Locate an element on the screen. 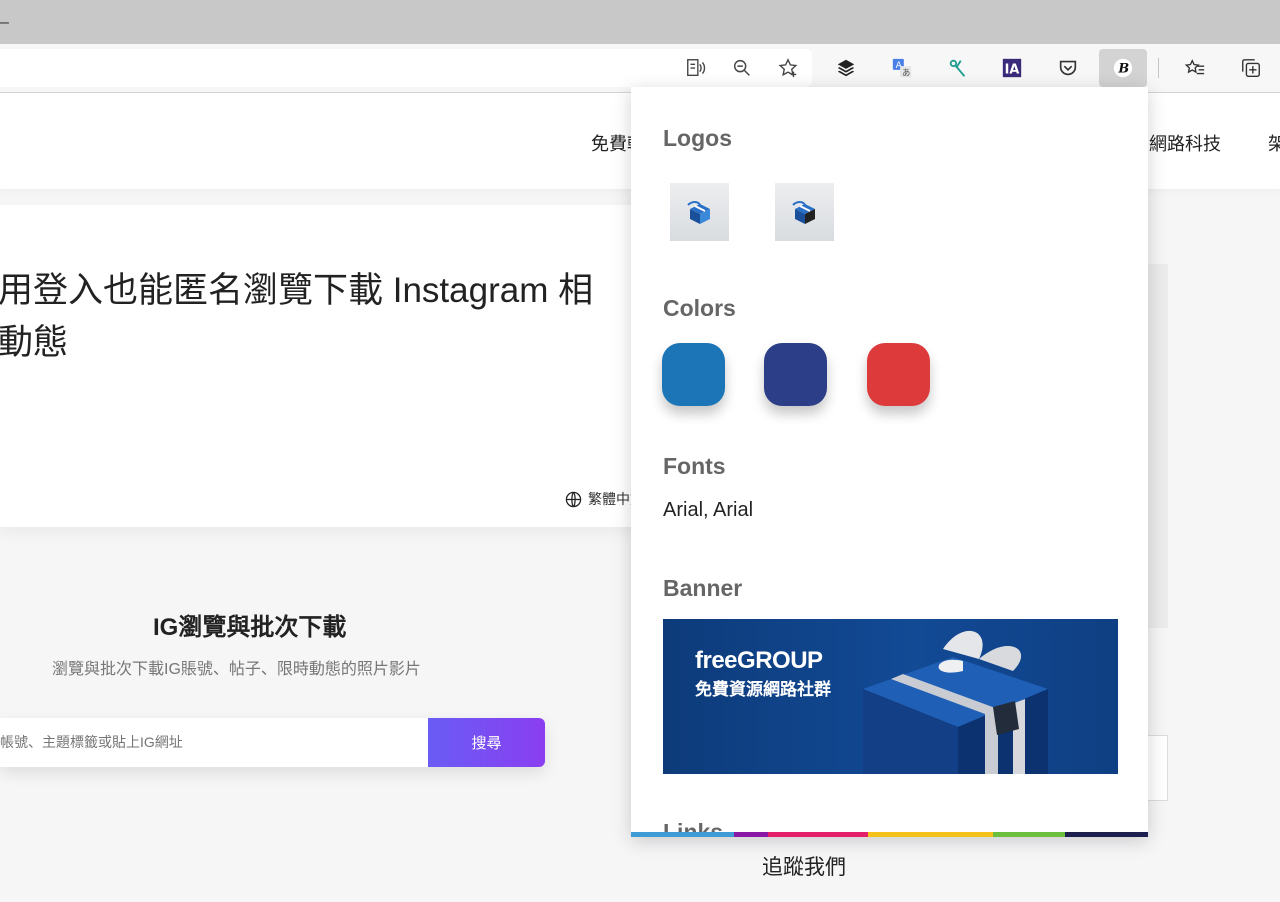  ig-search-form: 搜尋 is located at coordinates (272, 742).